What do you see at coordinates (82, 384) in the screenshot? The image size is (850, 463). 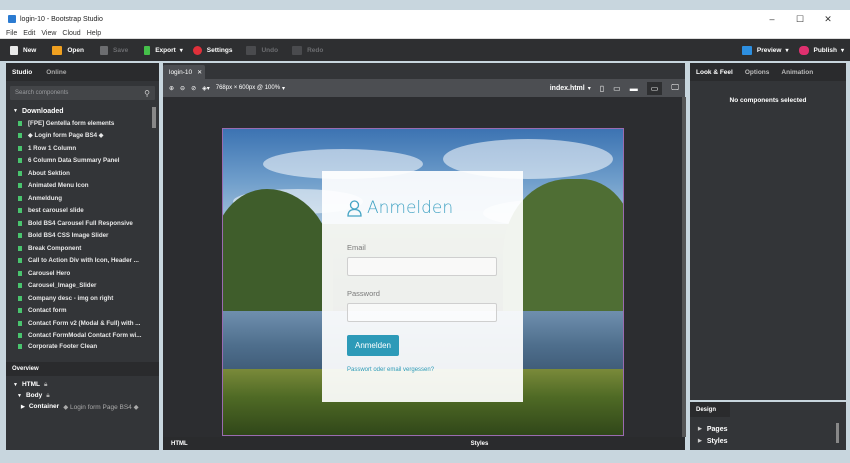 I see `tree-node-html: ▼ HTML 🔒︎` at bounding box center [82, 384].